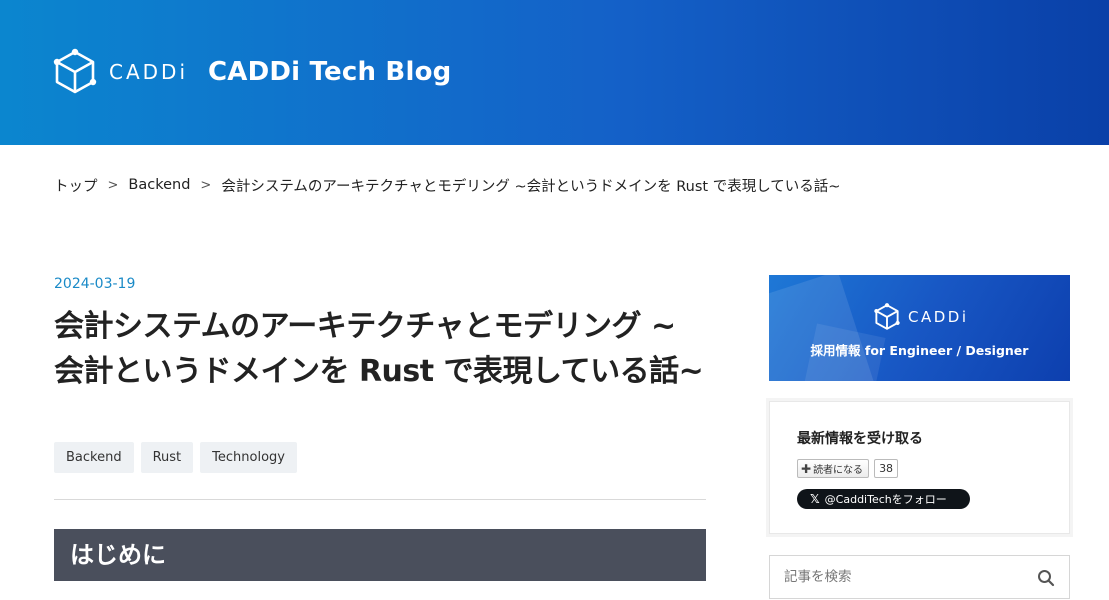 This screenshot has width=1109, height=600. What do you see at coordinates (919, 467) in the screenshot?
I see `subscribe-card: 最新情報を受け取る ✚ 読者になる 38 𝕏 @CaddiTechをフォロー` at bounding box center [919, 467].